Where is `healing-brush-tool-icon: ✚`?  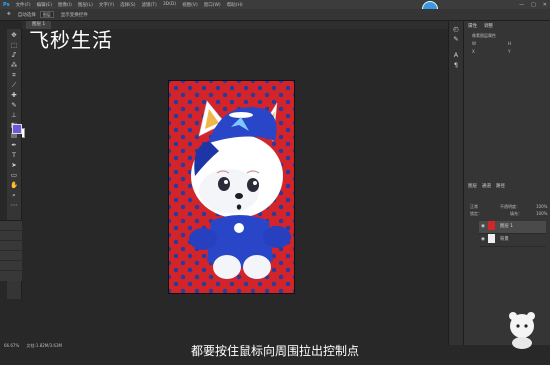 healing-brush-tool-icon: ✚ is located at coordinates (14, 95).